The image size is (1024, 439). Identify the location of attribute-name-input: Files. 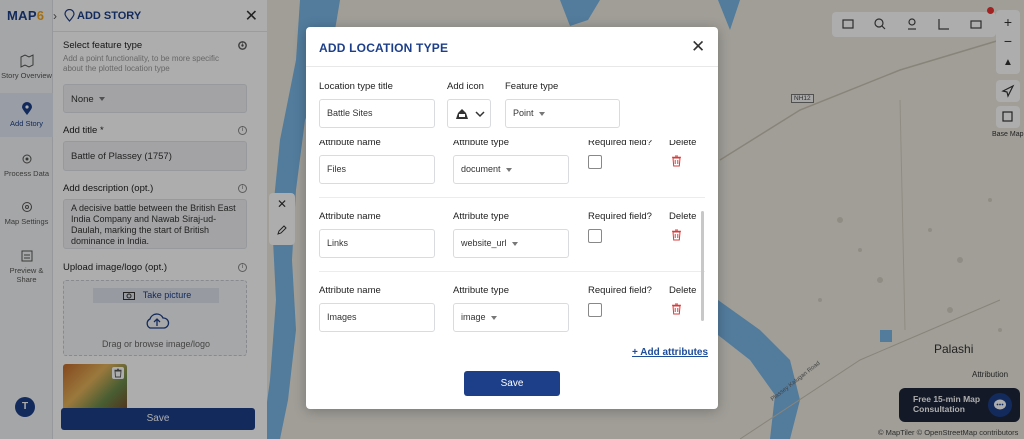
(377, 169).